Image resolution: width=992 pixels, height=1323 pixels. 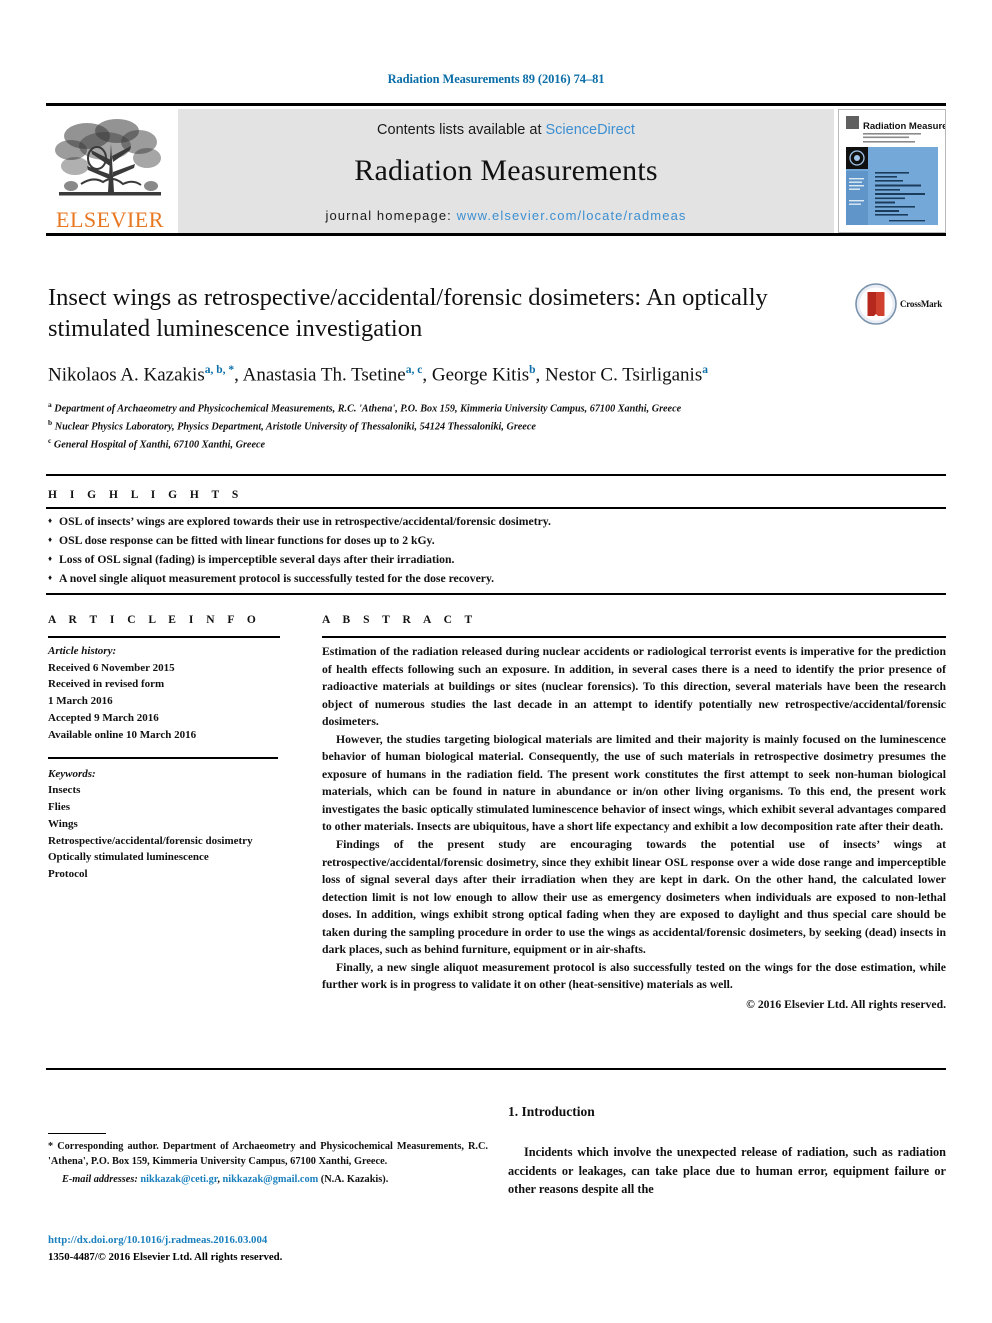 What do you see at coordinates (103, 717) in the screenshot?
I see `article-history-3: Accepted 9 March 2016` at bounding box center [103, 717].